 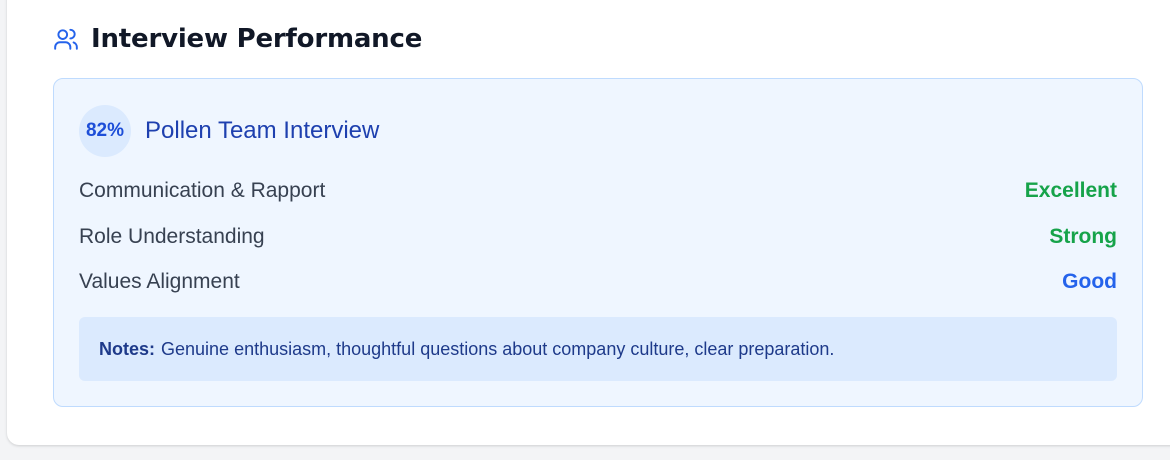 What do you see at coordinates (262, 130) in the screenshot?
I see `interview-title: Pollen Team Interview` at bounding box center [262, 130].